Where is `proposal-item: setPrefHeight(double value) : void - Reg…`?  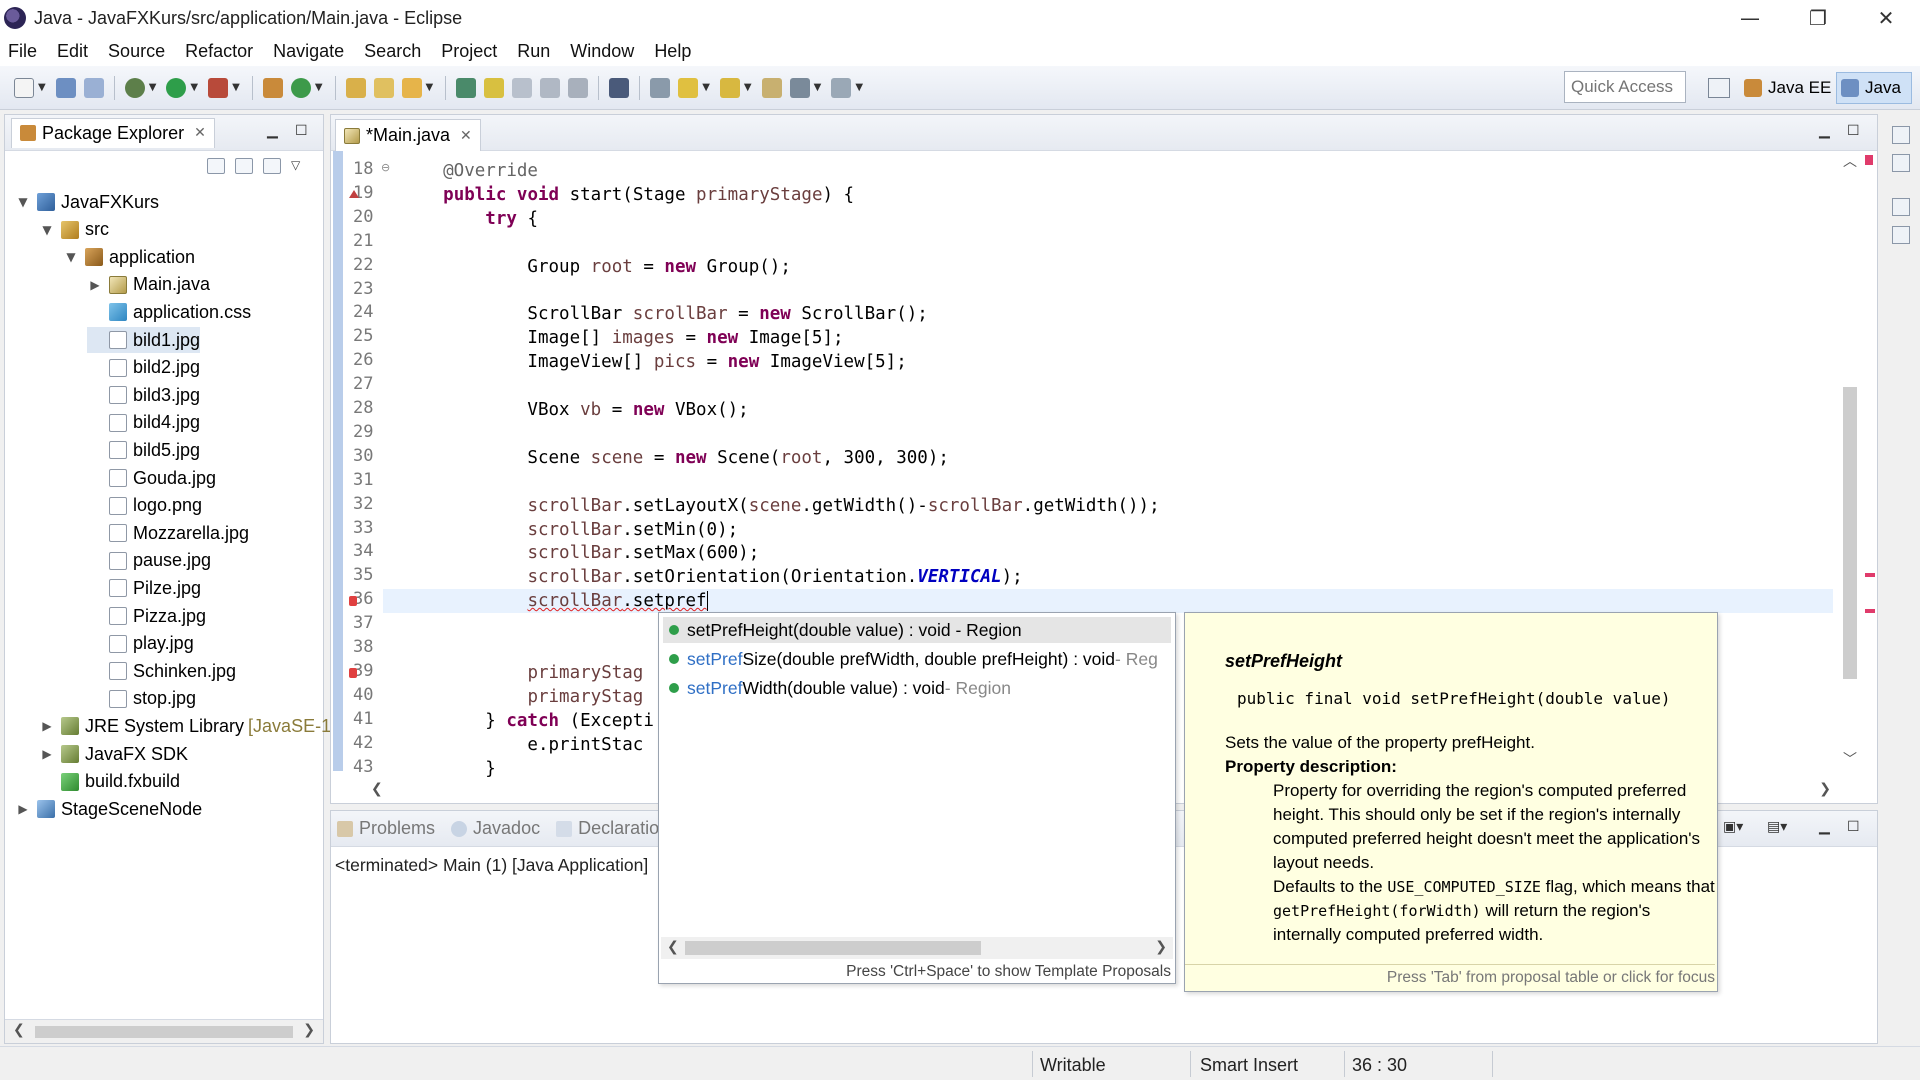 proposal-item: setPrefHeight(double value) : void - Reg… is located at coordinates (917, 630).